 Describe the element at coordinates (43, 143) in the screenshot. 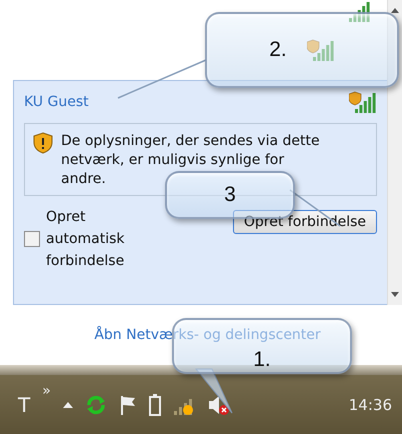

I see `warning-shield-icon` at that location.